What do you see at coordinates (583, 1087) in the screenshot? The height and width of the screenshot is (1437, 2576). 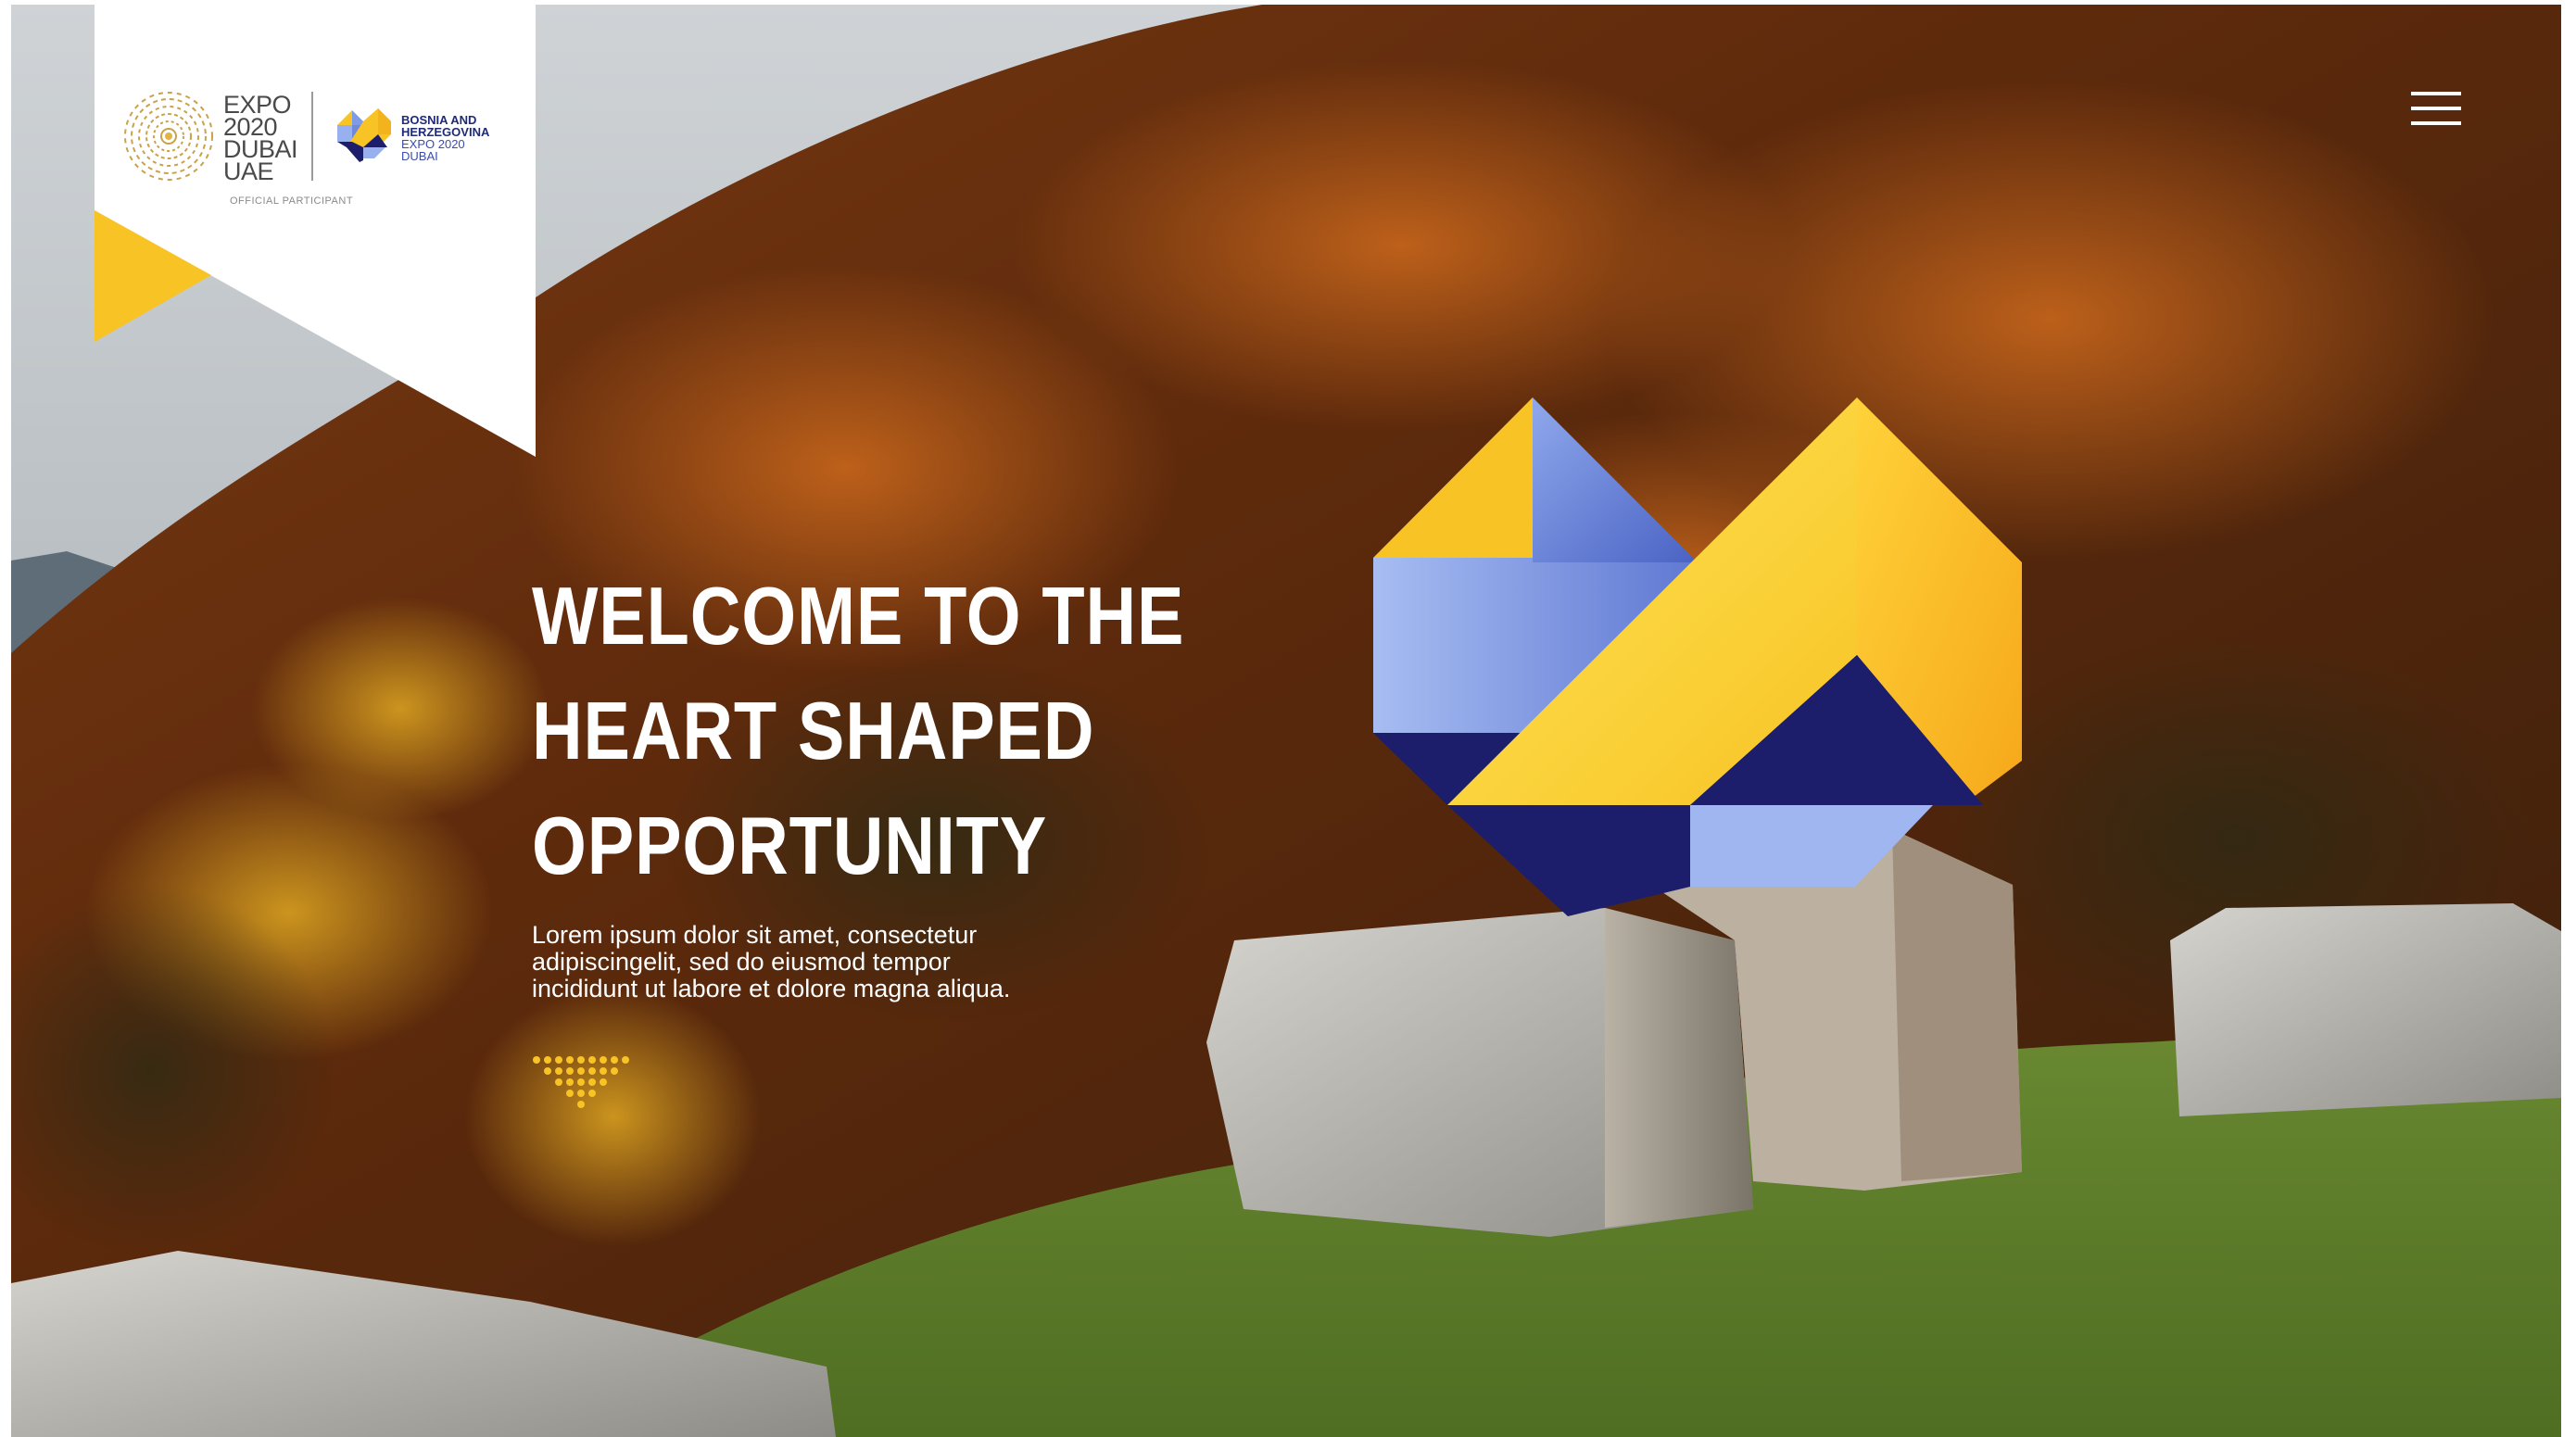 I see `scroll-down-dots-icon` at bounding box center [583, 1087].